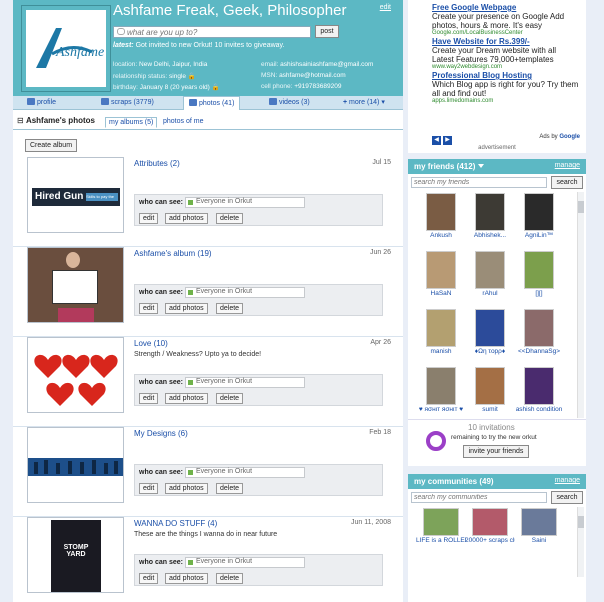 Image resolution: width=604 pixels, height=602 pixels. Describe the element at coordinates (496, 451) in the screenshot. I see `invite-friends-button: invite your friends` at that location.